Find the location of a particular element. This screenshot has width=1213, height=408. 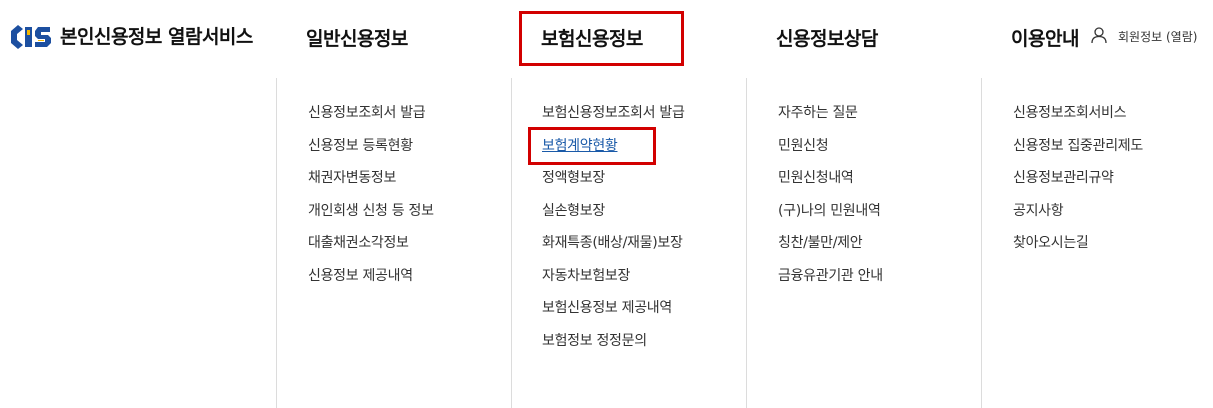

nav-credit-consult: 신용정보상담 is located at coordinates (827, 37).